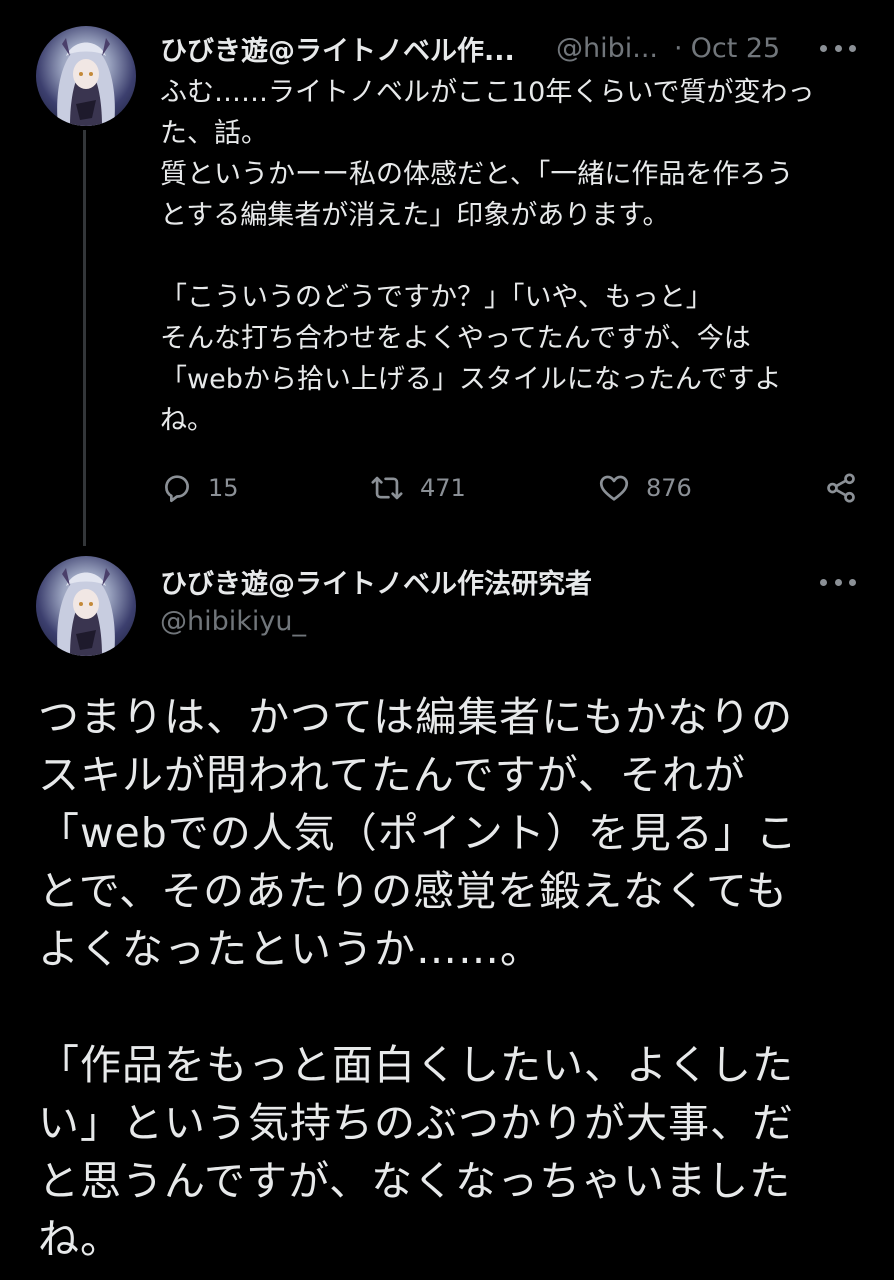 The height and width of the screenshot is (1280, 894). What do you see at coordinates (233, 621) in the screenshot?
I see `author-handle: @hibikiyu_` at bounding box center [233, 621].